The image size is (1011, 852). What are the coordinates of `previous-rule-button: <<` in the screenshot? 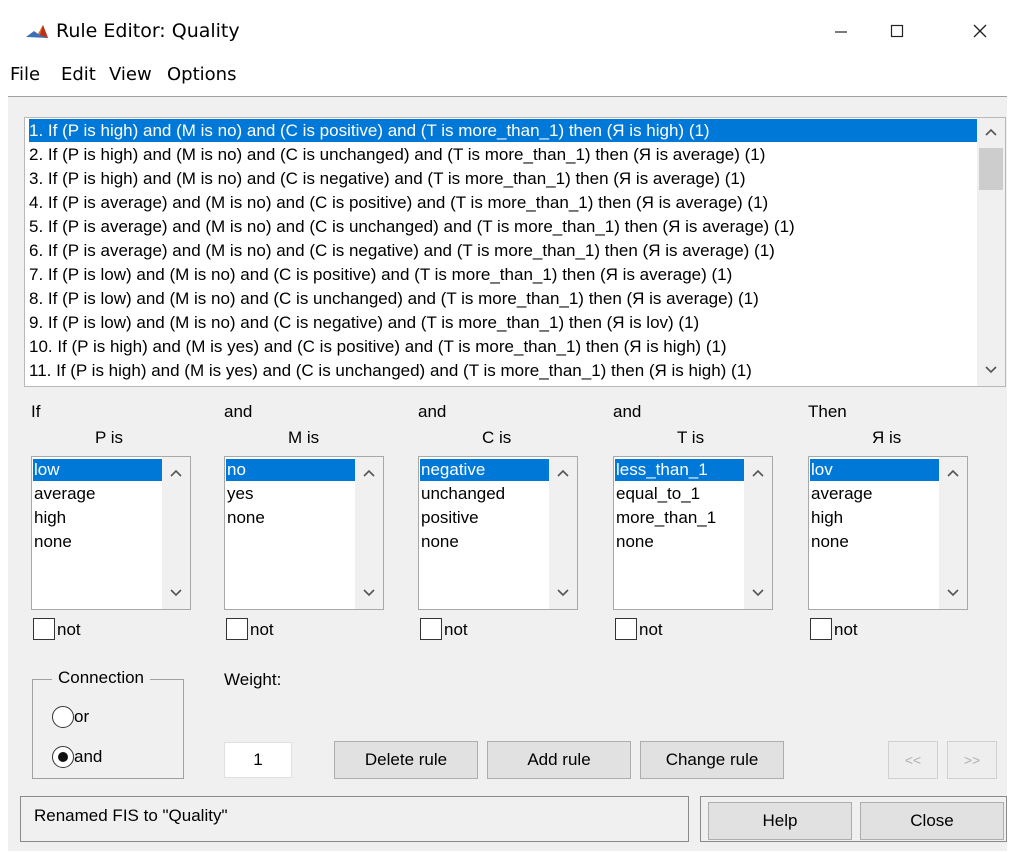 It's located at (913, 760).